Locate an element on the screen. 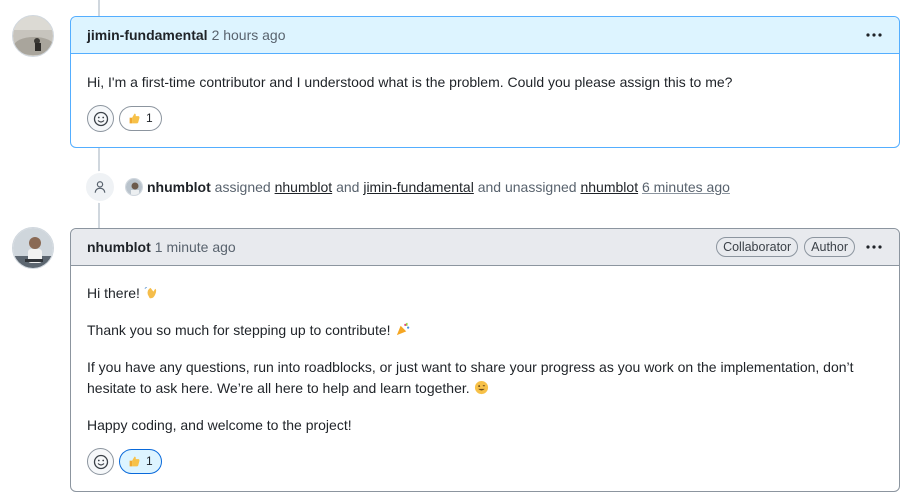 The height and width of the screenshot is (502, 909). wave-emoji is located at coordinates (150, 293).